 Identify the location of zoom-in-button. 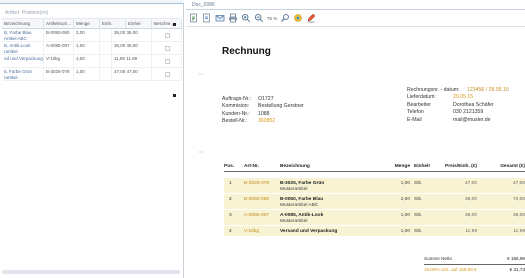
(246, 18).